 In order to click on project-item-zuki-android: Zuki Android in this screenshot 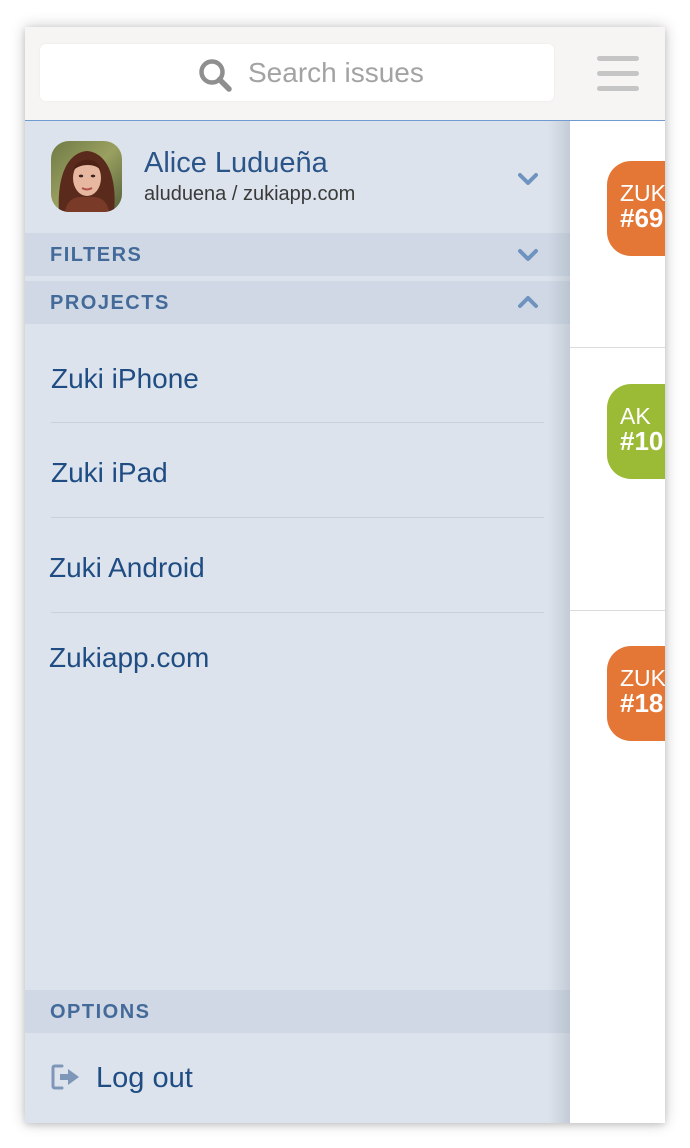, I will do `click(297, 565)`.